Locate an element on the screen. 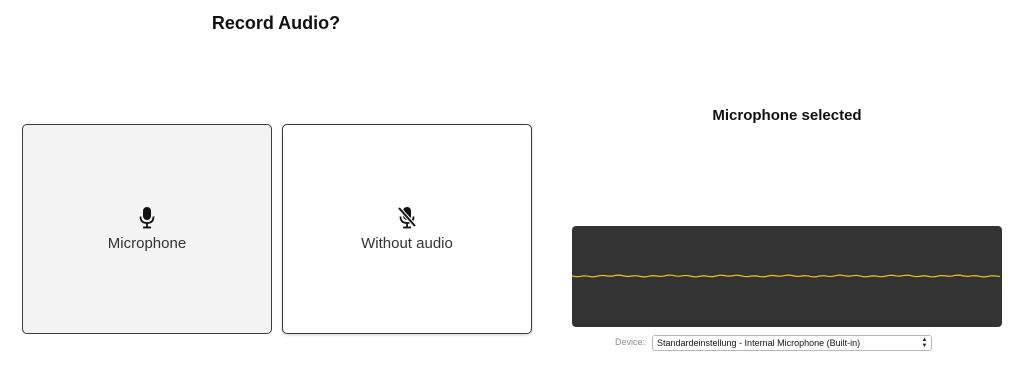  waveform-line is located at coordinates (786, 276).